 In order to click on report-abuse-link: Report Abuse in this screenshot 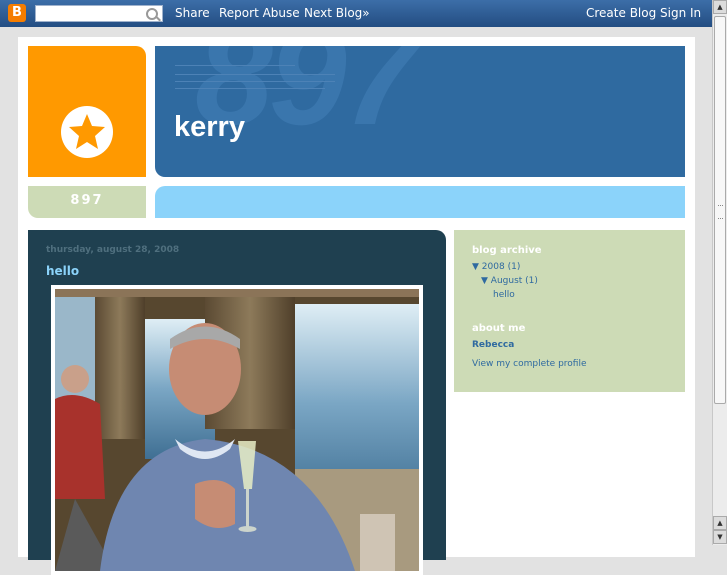, I will do `click(259, 13)`.